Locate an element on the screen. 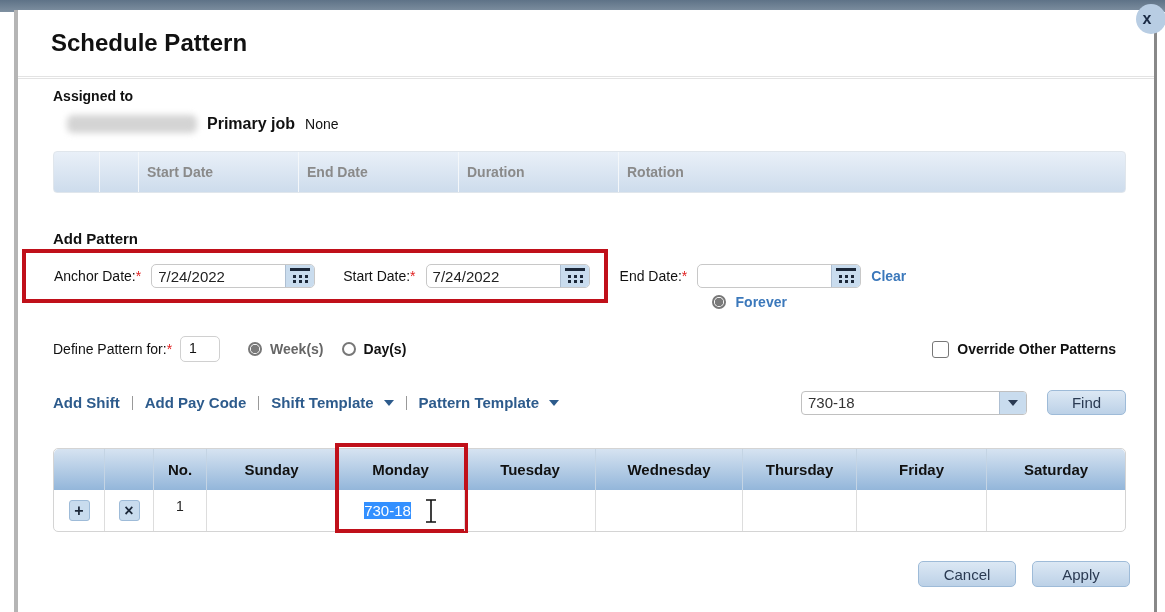 The width and height of the screenshot is (1165, 612). column-header: Start Date is located at coordinates (180, 172).